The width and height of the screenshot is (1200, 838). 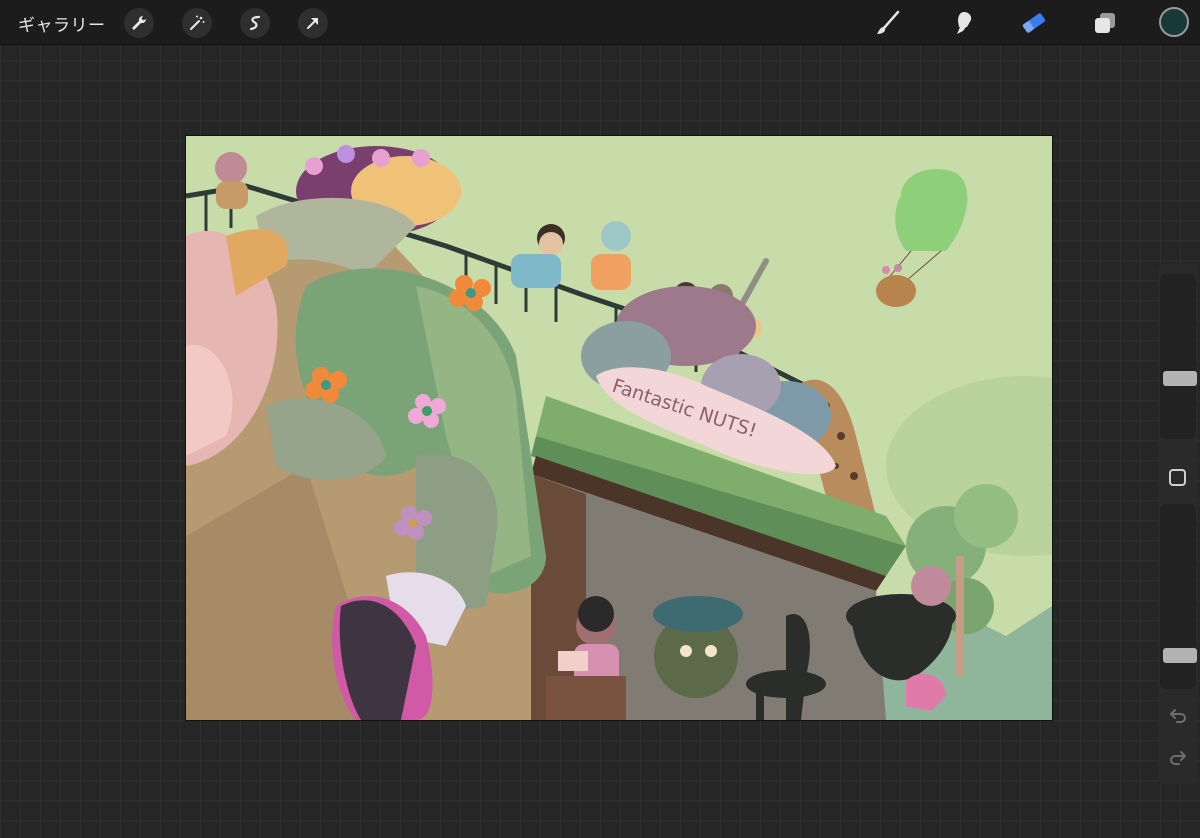 I want to click on gallery-button: ギャラリー, so click(x=62, y=23).